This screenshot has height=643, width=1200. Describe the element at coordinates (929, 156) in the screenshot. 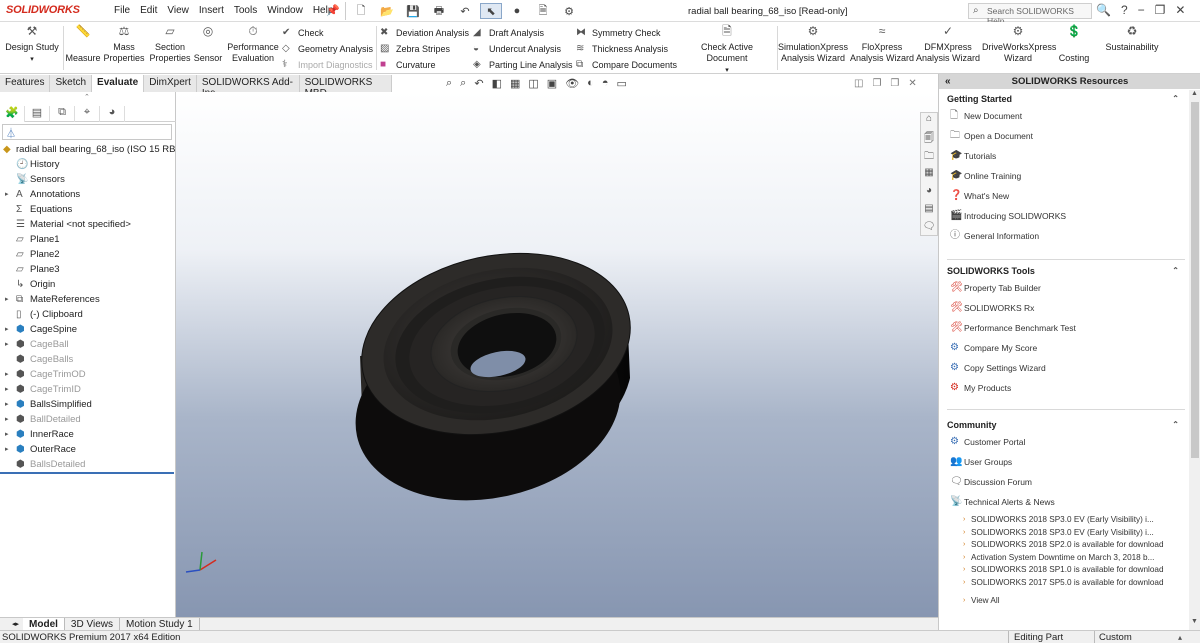

I see `file-explorer-icon: 🗀` at that location.